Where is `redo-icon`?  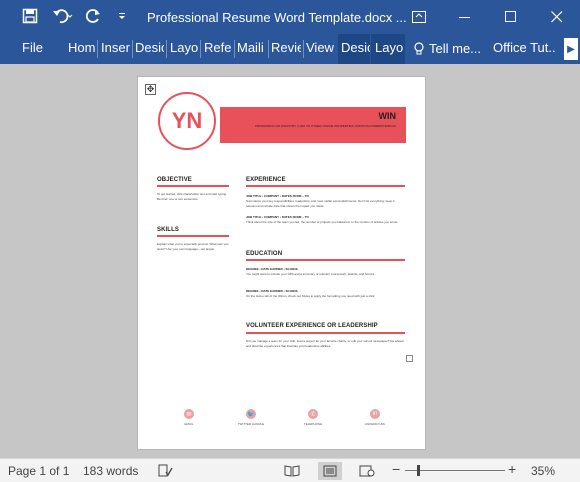
redo-icon is located at coordinates (94, 16).